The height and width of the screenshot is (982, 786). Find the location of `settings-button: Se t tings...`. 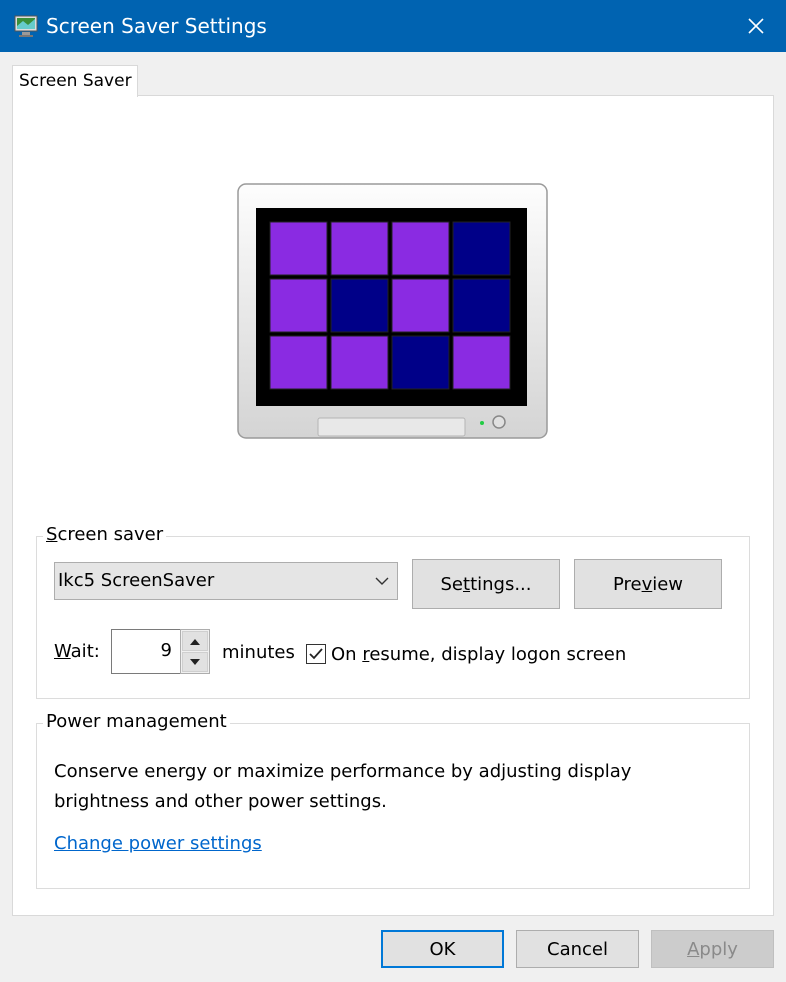

settings-button: Se t tings... is located at coordinates (486, 584).